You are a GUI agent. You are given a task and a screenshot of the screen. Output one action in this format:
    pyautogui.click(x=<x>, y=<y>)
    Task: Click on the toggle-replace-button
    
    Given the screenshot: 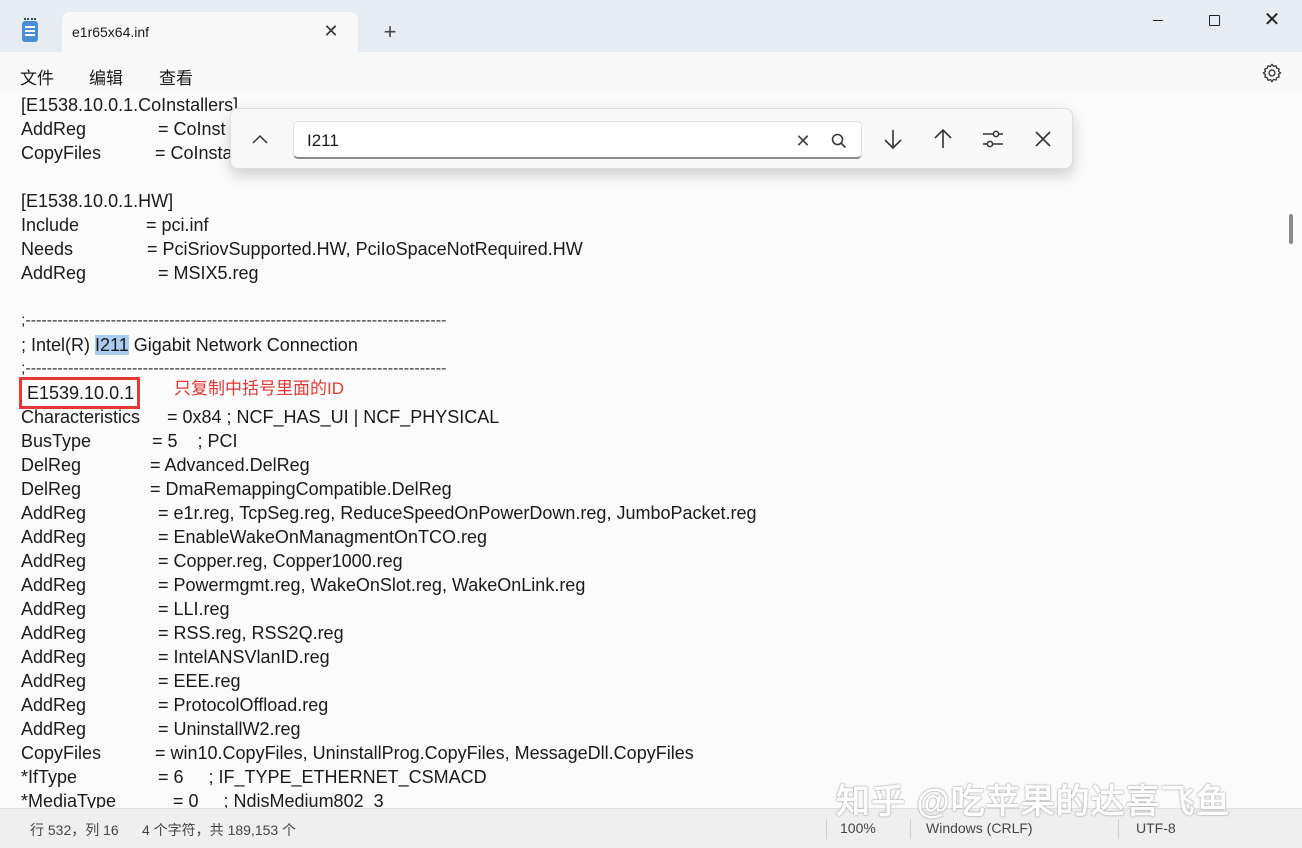 What is the action you would take?
    pyautogui.click(x=260, y=139)
    